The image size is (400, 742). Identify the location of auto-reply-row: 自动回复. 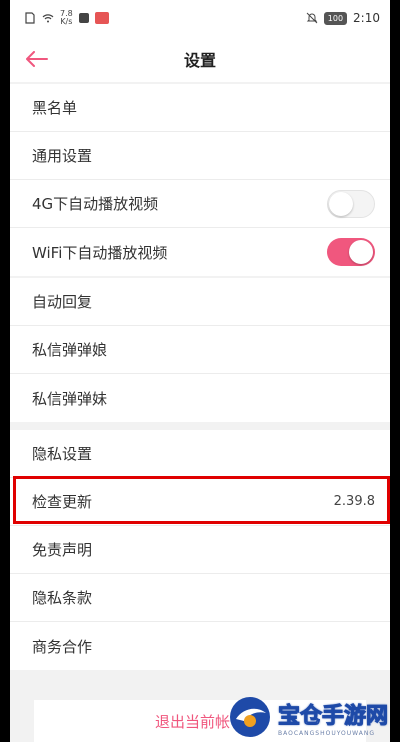
(200, 302).